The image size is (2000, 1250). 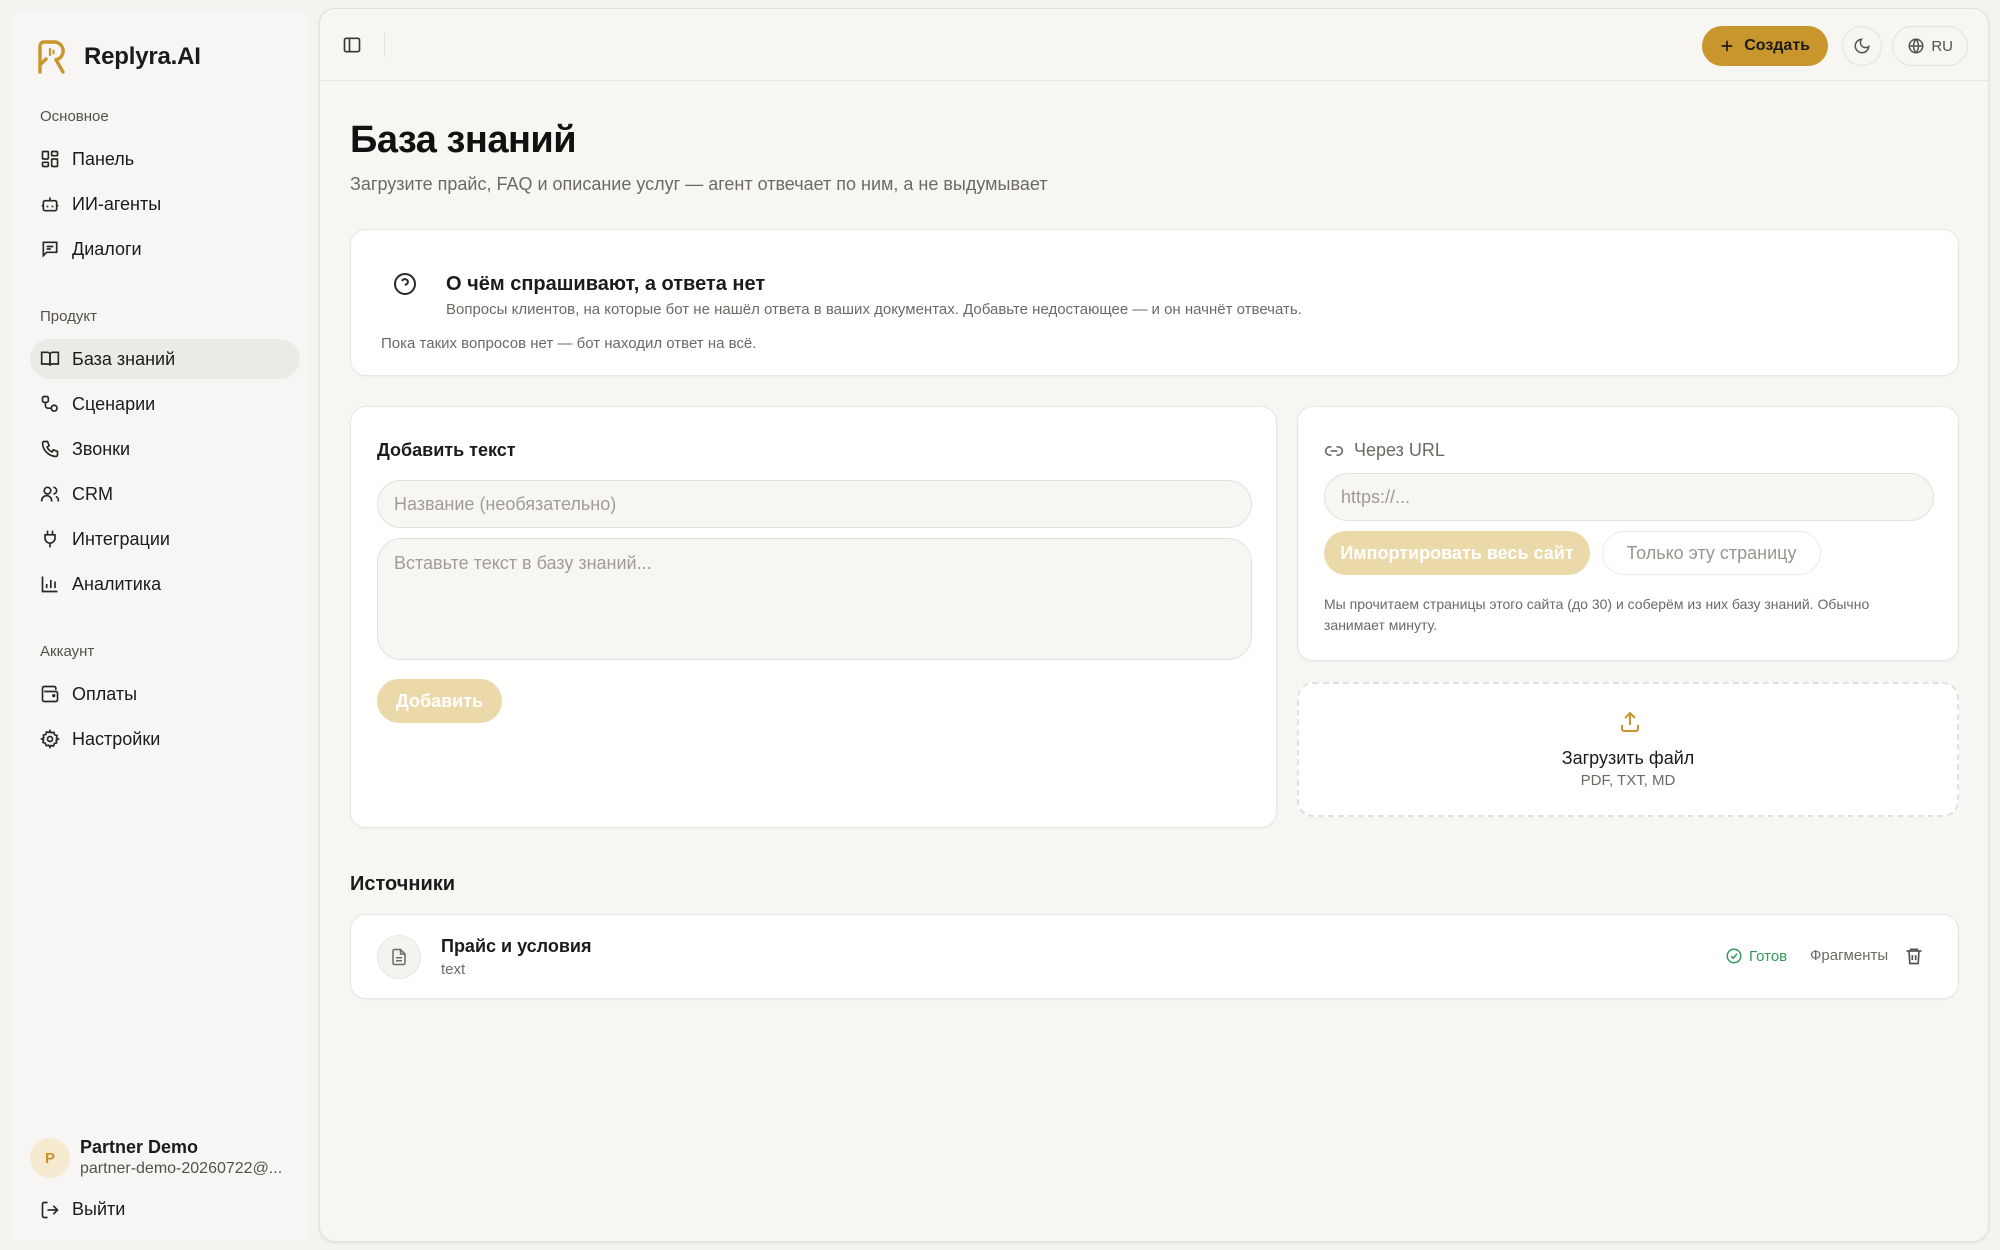 I want to click on add-text-heading: Добавить текст, so click(x=446, y=450).